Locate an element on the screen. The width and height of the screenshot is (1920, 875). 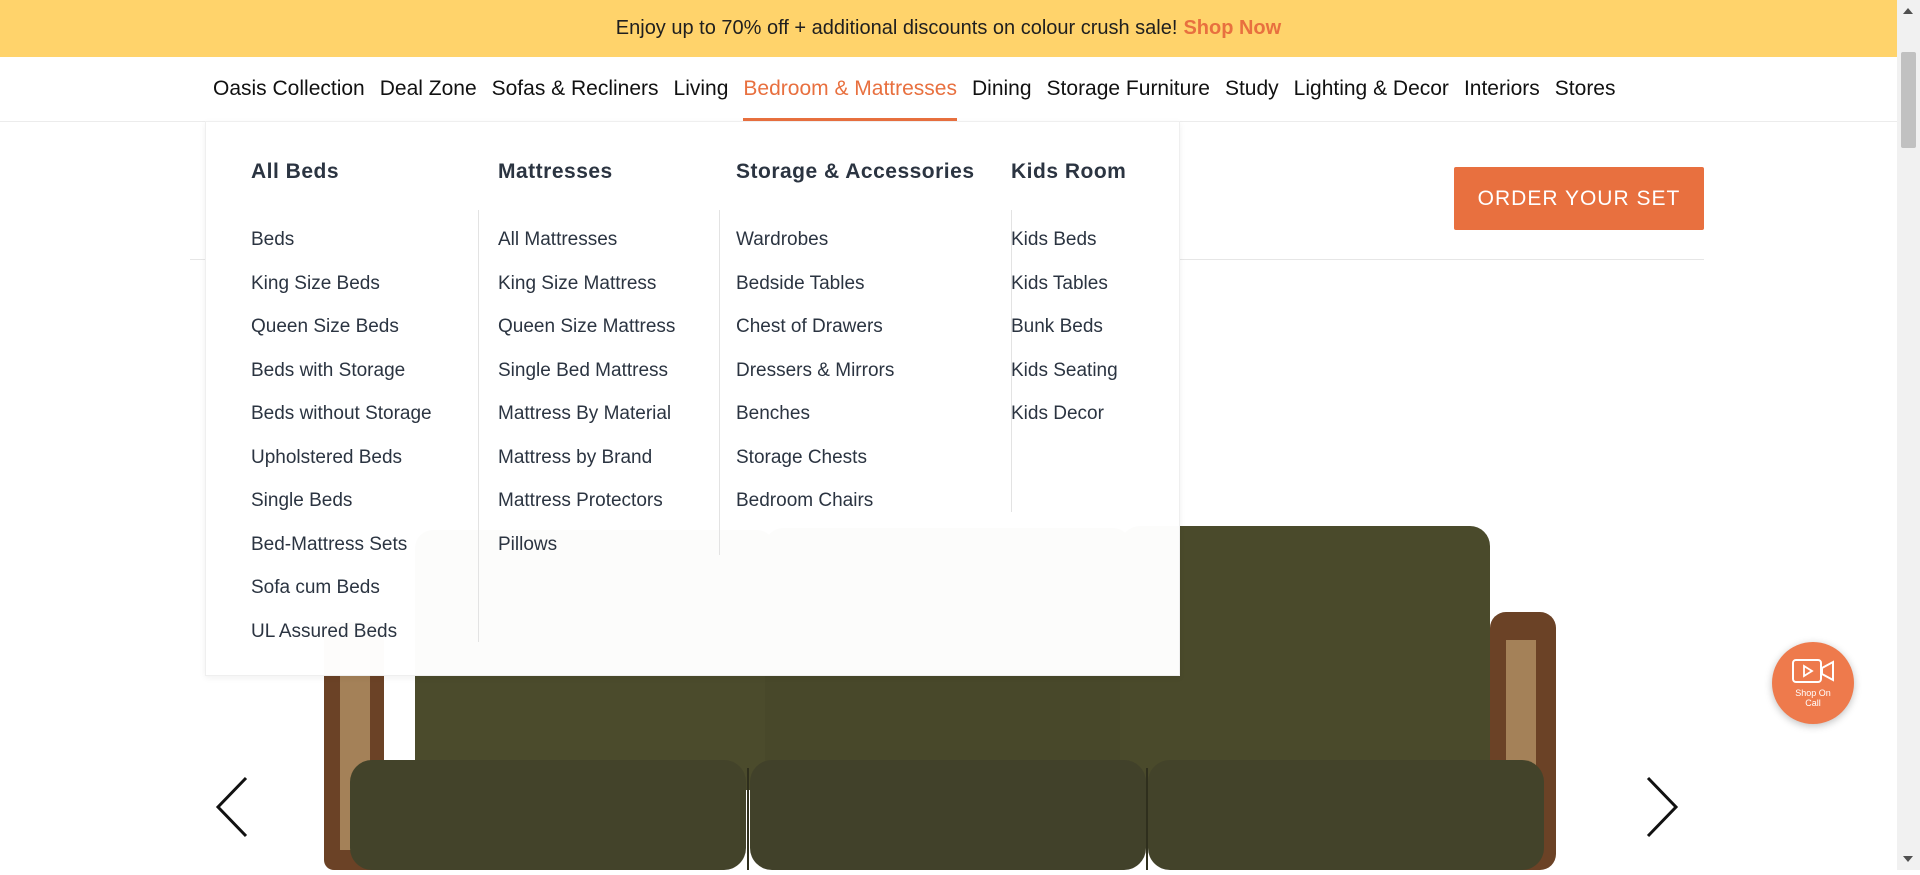
menu-item-mattress-protectors: Mattress Protectors is located at coordinates (586, 501).